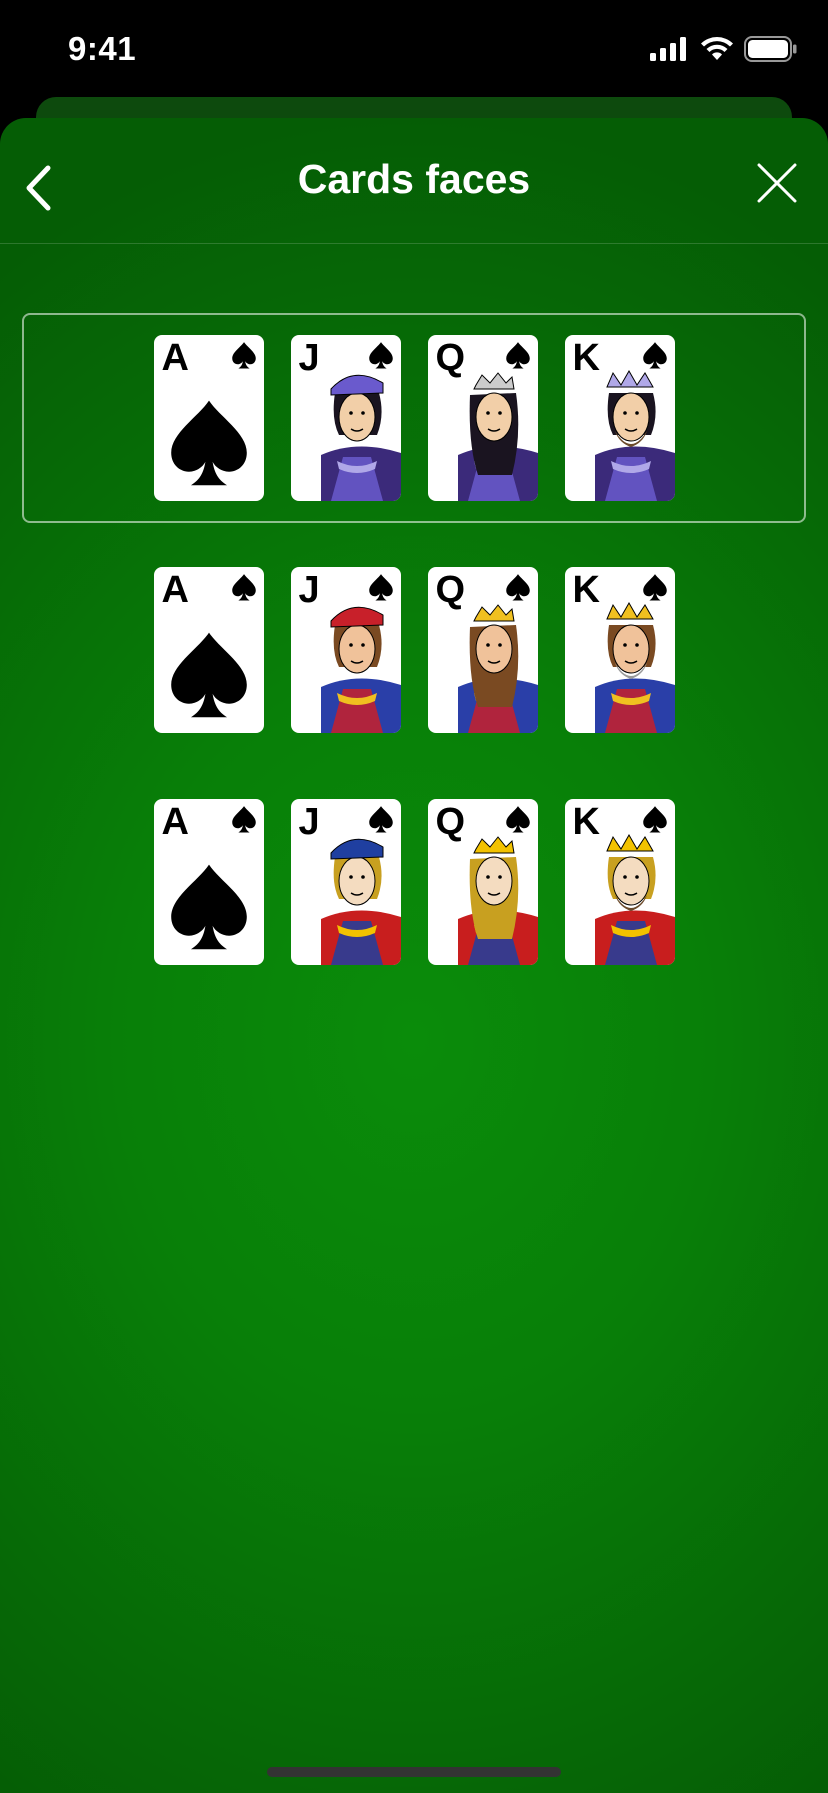 Image resolution: width=828 pixels, height=1793 pixels. I want to click on nav-bar: Cards faces, so click(414, 181).